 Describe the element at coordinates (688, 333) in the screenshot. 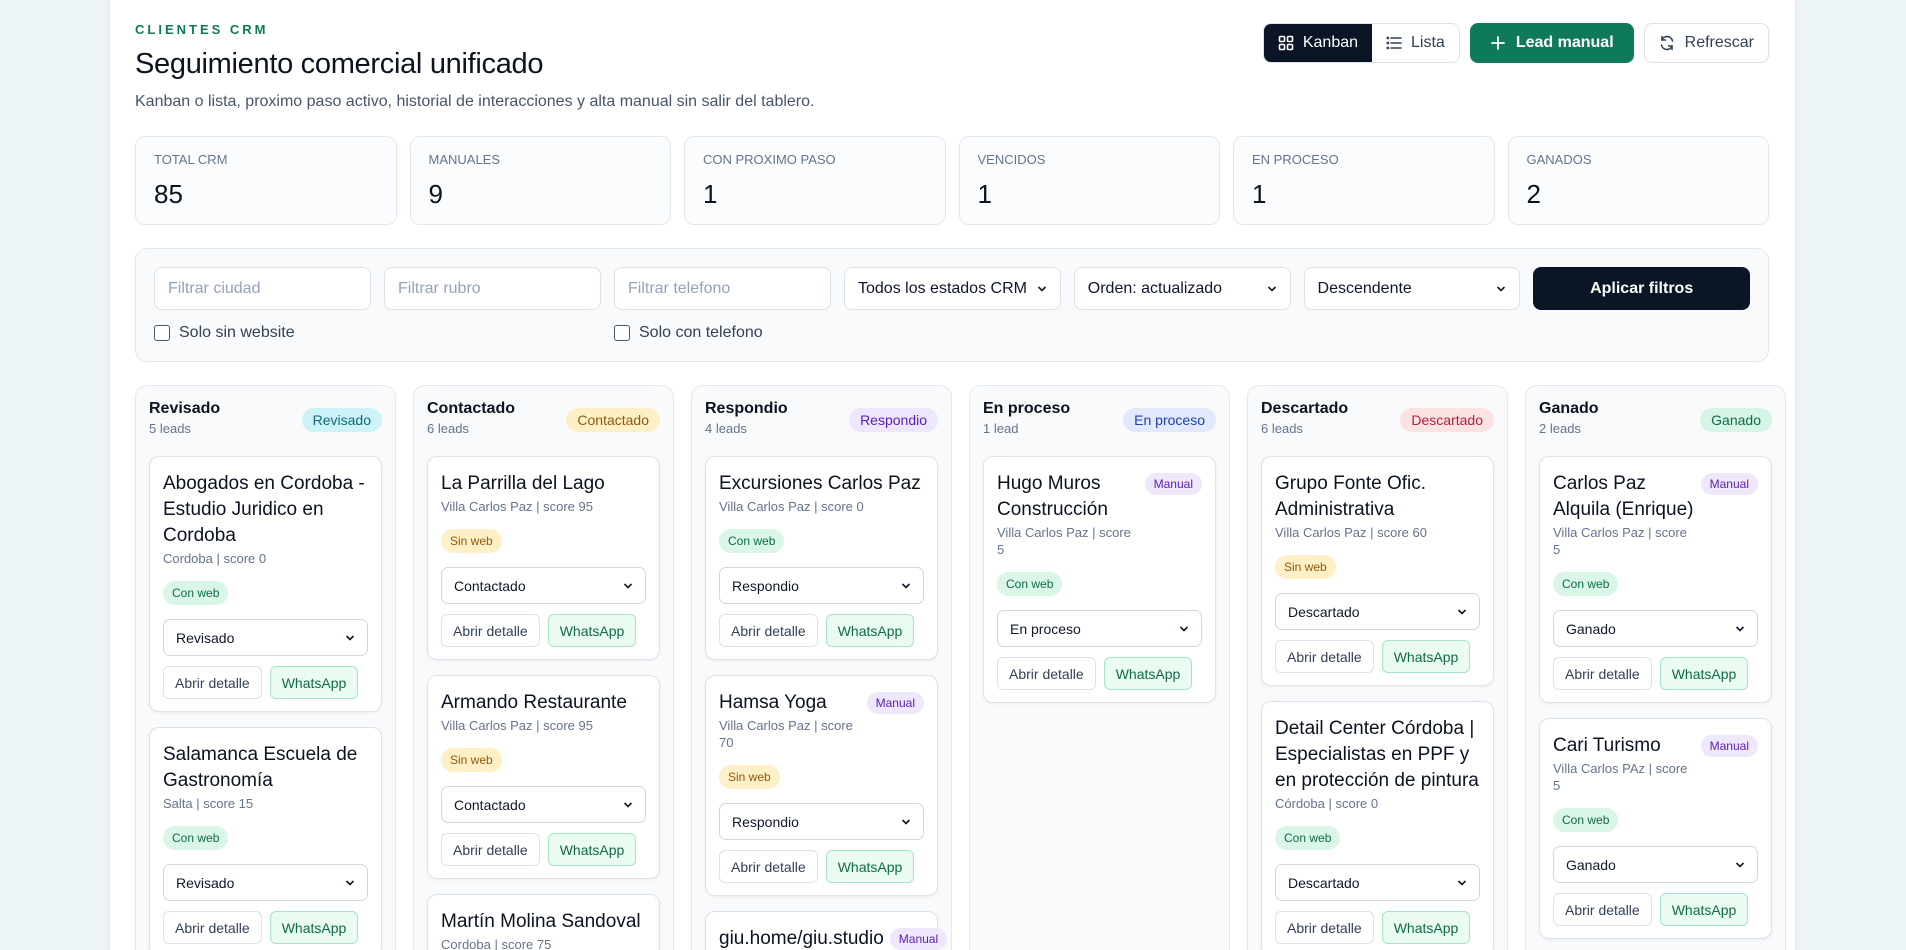

I see `with-phone-checkbox-row: Solo con telefono` at that location.